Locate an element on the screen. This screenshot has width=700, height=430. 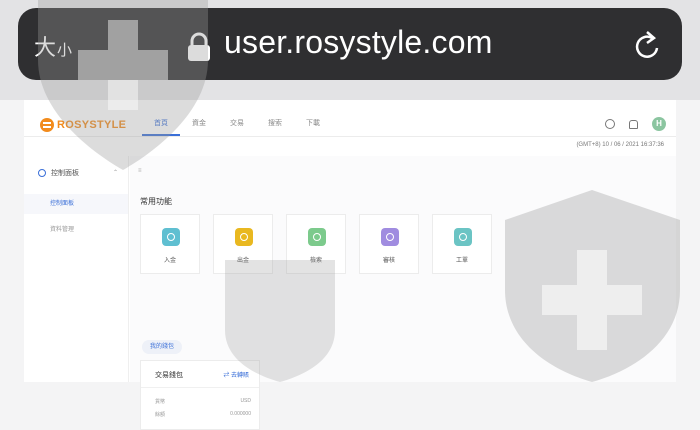
function-card-ticket: 工單 is located at coordinates (462, 244).